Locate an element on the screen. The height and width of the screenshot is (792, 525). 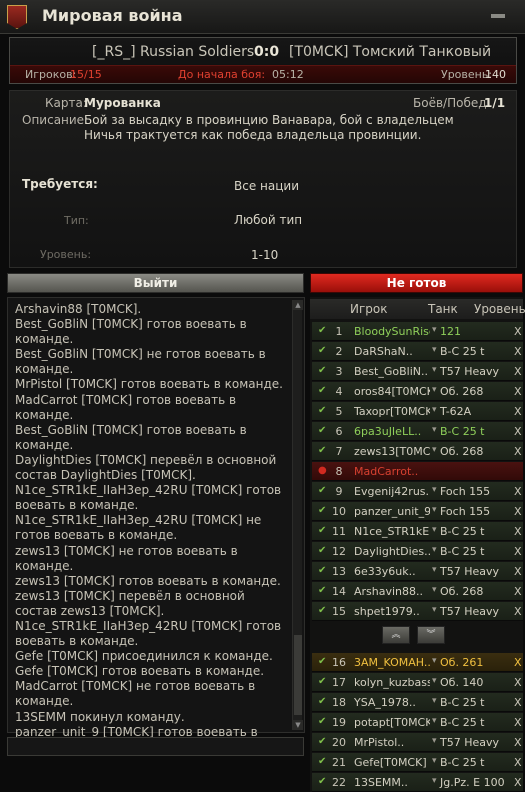
roster-row: ✔ 16 3AM_KOMAH.. ▾ Об. 261 X is located at coordinates (417, 662).